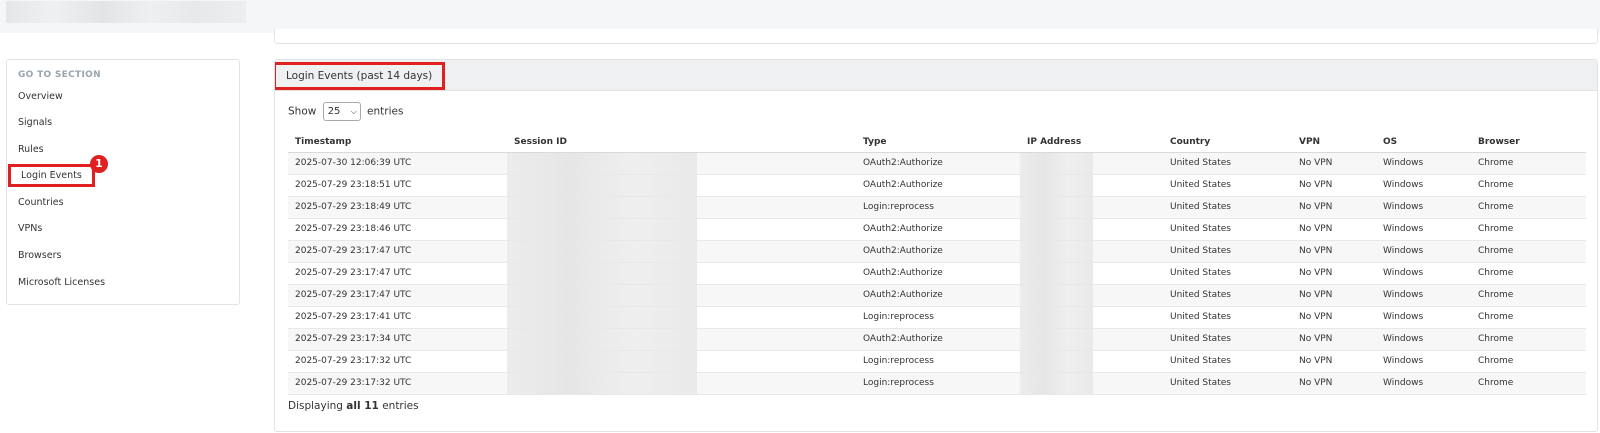 This screenshot has height=433, width=1600. I want to click on cell-timestamp: 2025-07-29 23:18:51 UTC, so click(397, 185).